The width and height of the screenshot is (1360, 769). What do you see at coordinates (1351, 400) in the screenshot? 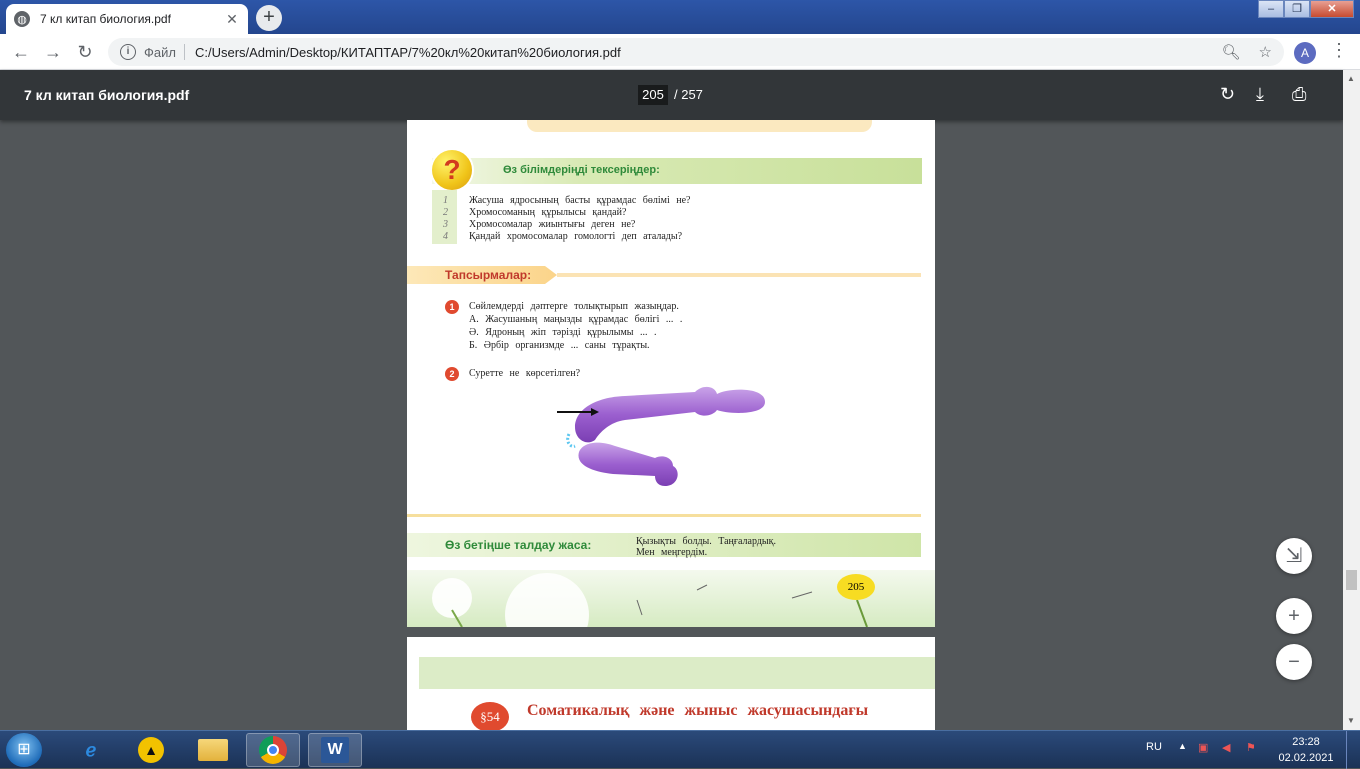
I see `vertical-scrollbar: ▲ ▼` at bounding box center [1351, 400].